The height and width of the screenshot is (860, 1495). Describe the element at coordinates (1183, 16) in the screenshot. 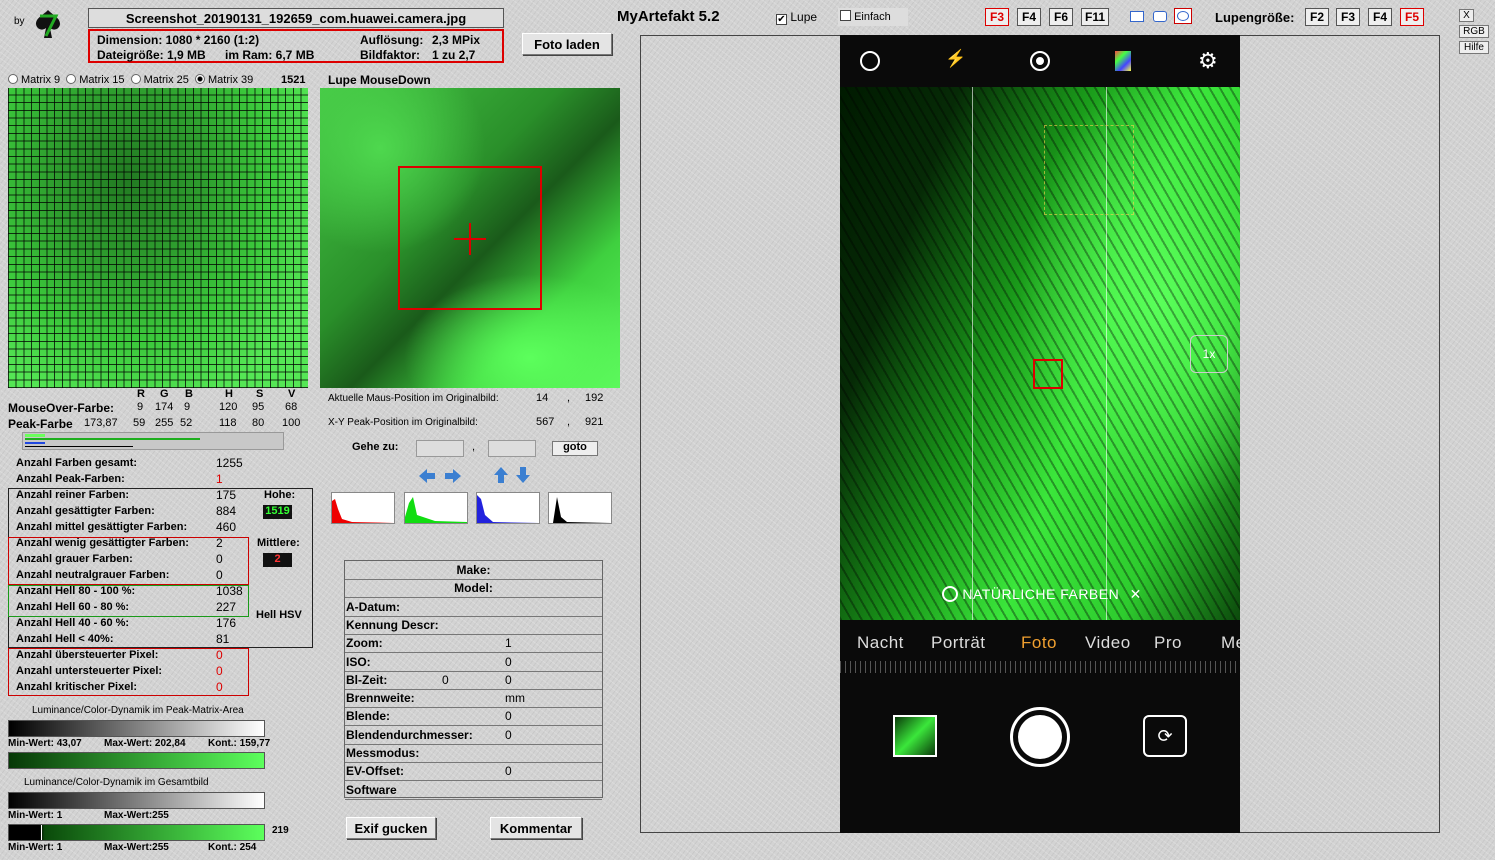

I see `shape-circle-icon` at that location.